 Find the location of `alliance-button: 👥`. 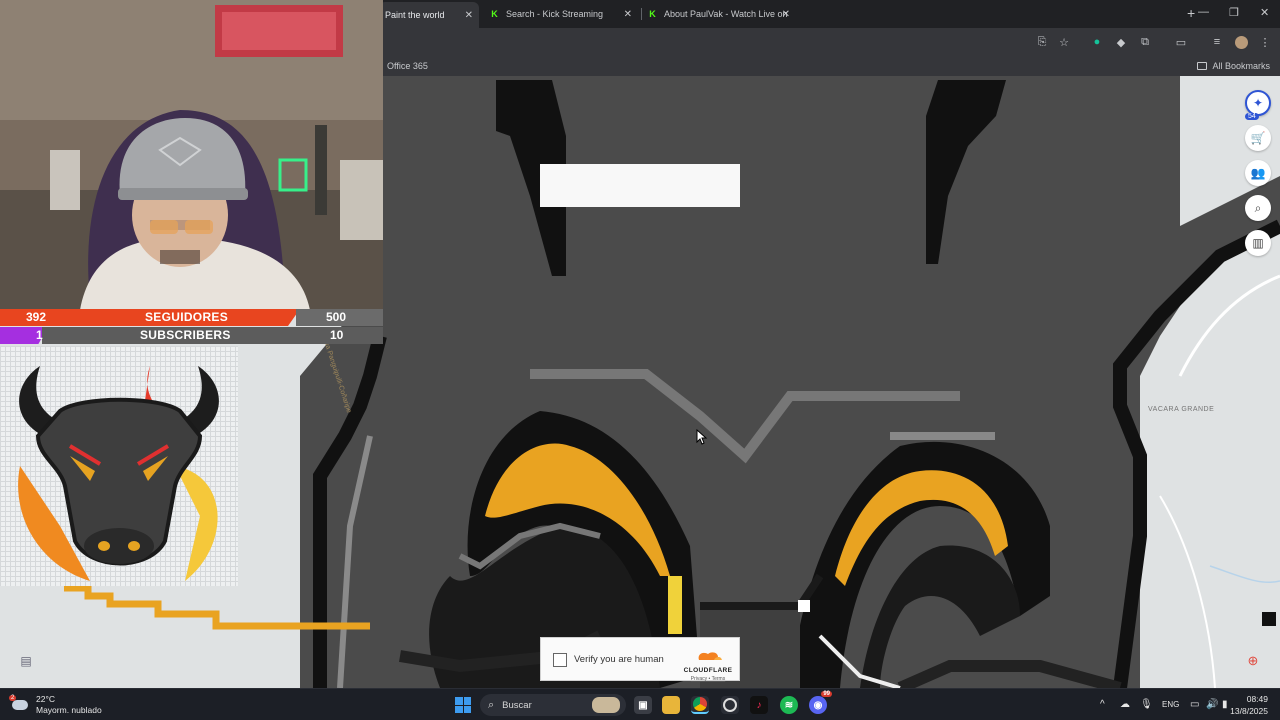

alliance-button: 👥 is located at coordinates (1258, 173).